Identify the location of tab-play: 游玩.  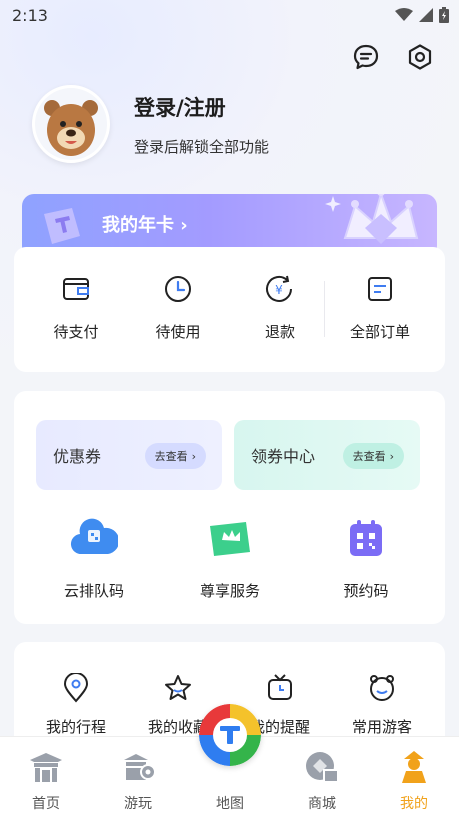
(138, 780).